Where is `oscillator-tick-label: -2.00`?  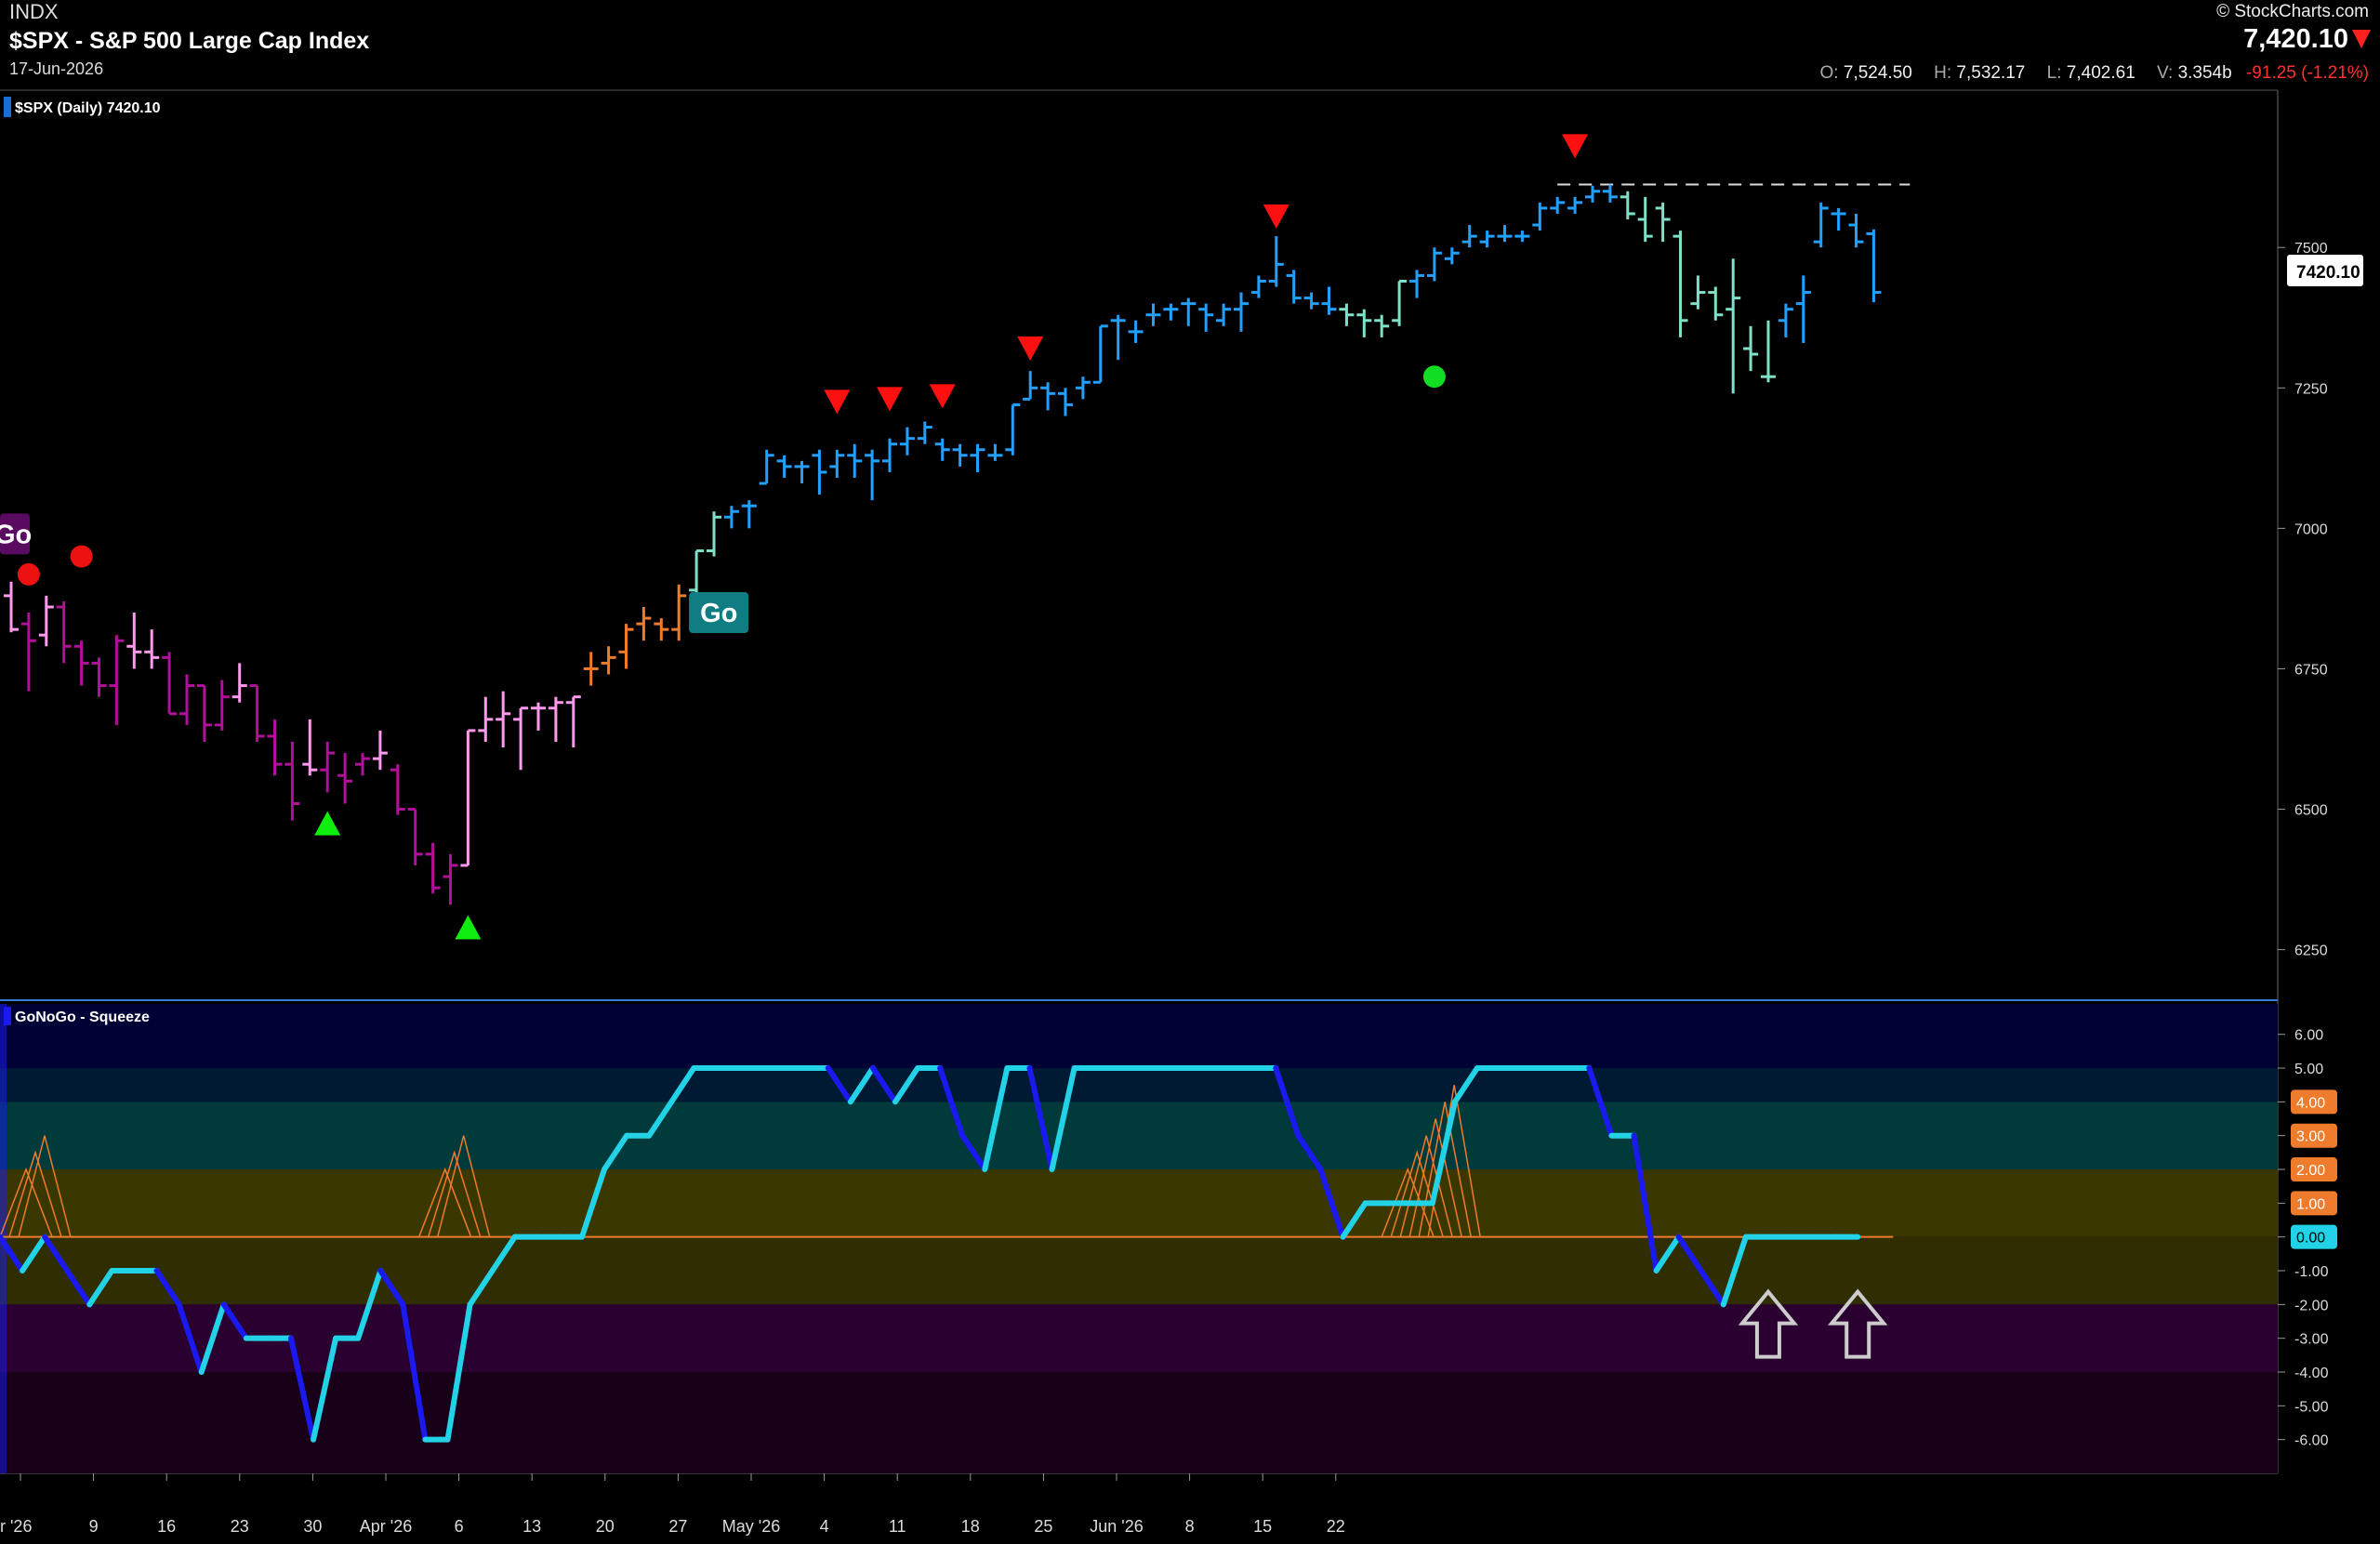 oscillator-tick-label: -2.00 is located at coordinates (2311, 1305).